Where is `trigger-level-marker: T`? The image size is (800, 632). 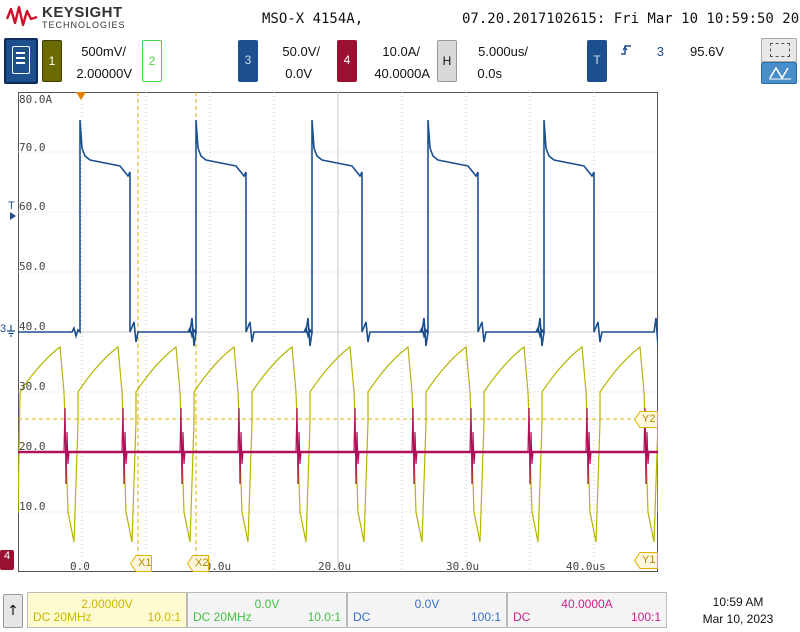
trigger-level-marker: T is located at coordinates (12, 210).